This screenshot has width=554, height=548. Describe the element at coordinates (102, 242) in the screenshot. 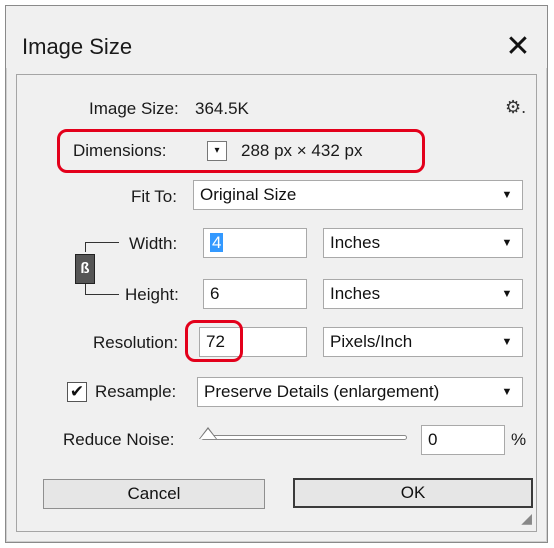

I see `link-line-top` at that location.